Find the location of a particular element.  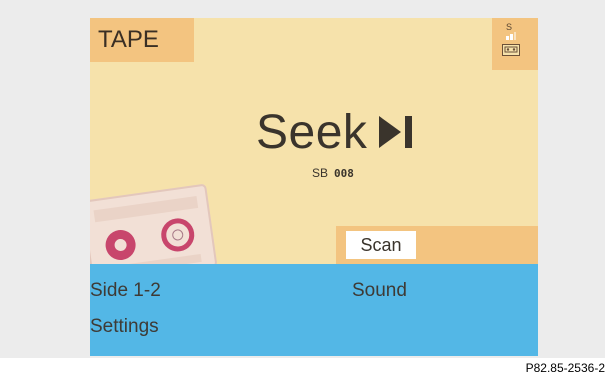

skip-forward-icon is located at coordinates (396, 132).